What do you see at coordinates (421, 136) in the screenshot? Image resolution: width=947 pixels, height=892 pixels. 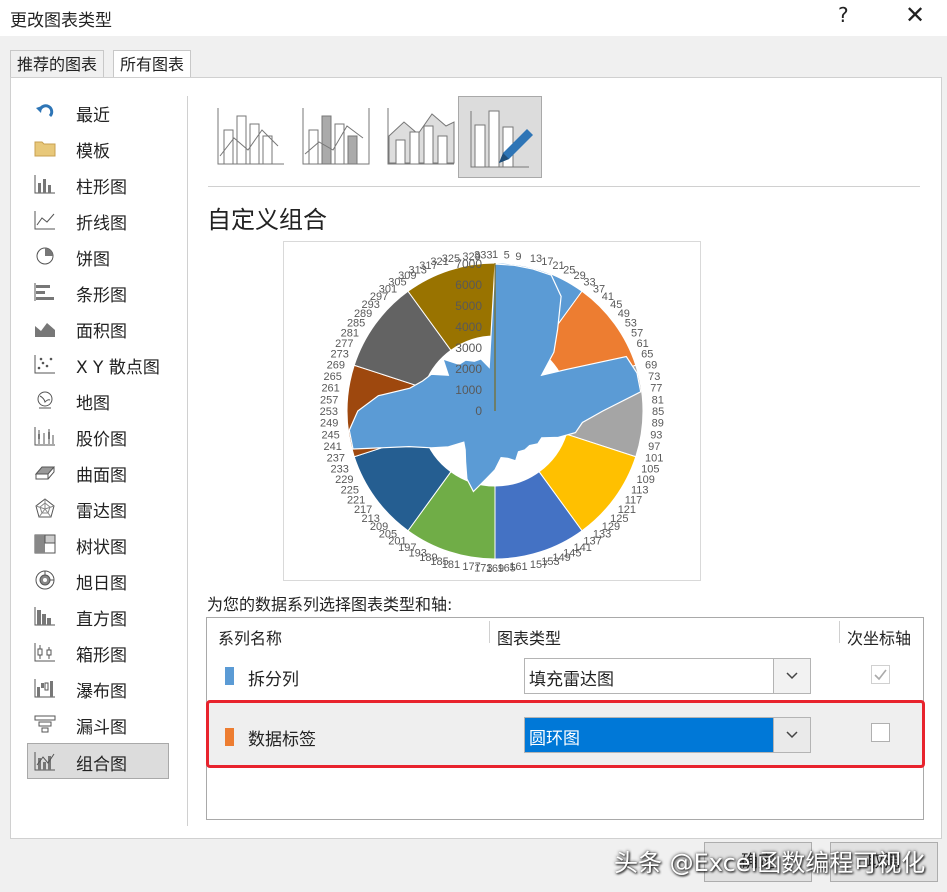 I see `subtype-stacked-area-column` at bounding box center [421, 136].